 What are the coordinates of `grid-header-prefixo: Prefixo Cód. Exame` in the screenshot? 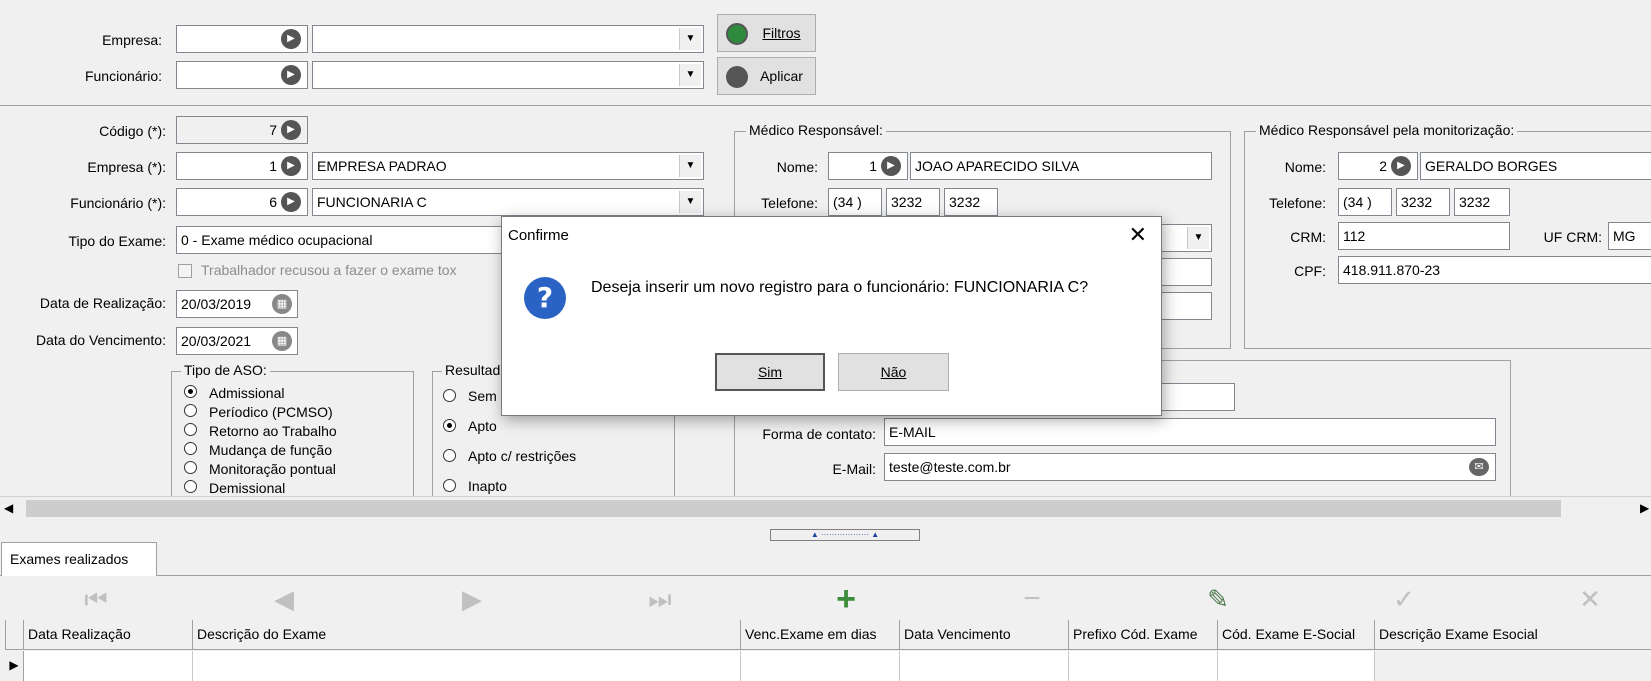 It's located at (1143, 635).